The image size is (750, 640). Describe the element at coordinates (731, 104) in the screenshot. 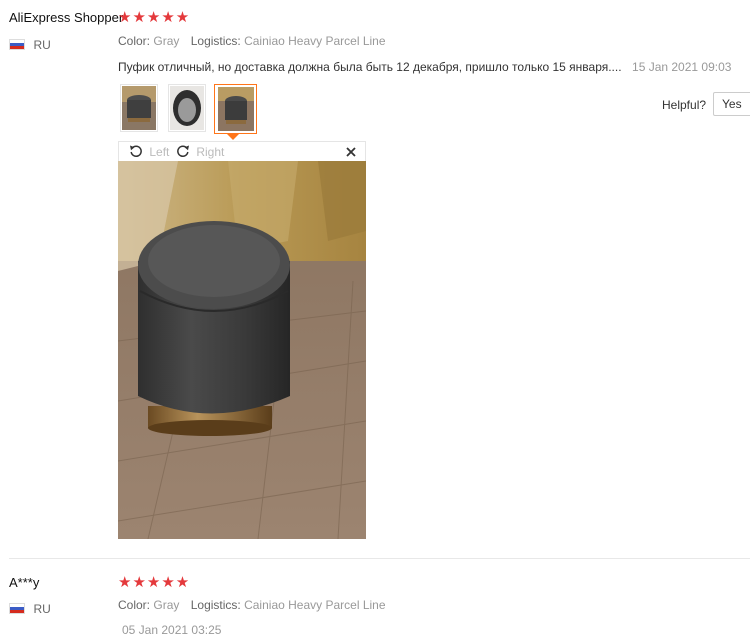

I see `helpful-yes-button: Yes (1` at that location.